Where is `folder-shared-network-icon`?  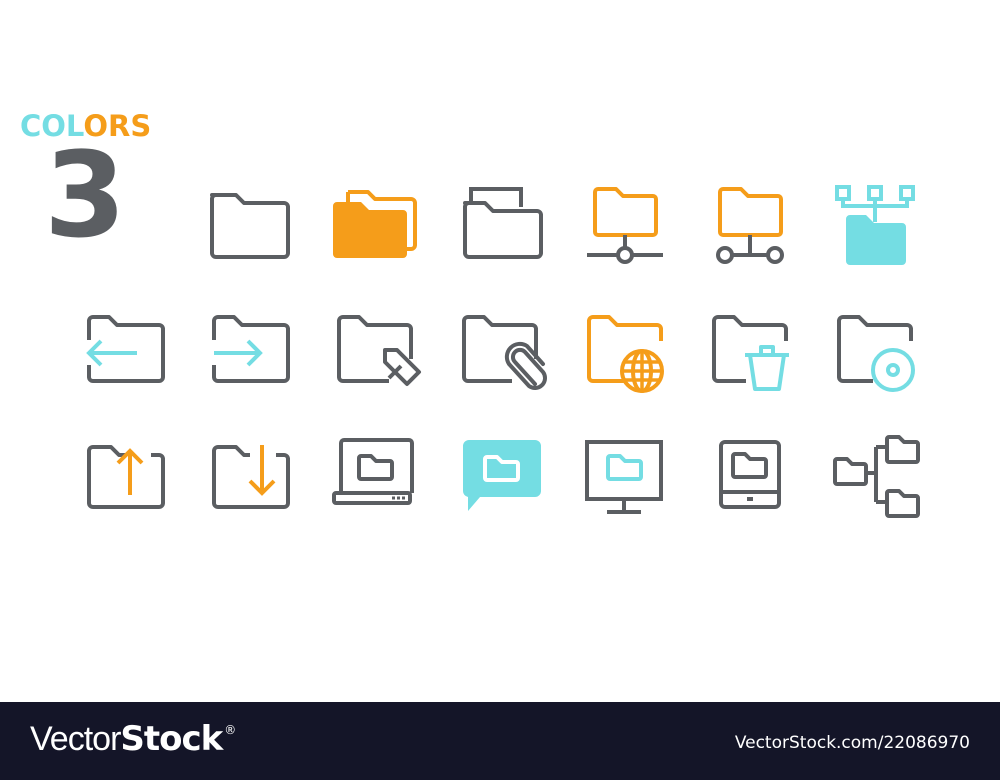 folder-shared-network-icon is located at coordinates (750, 225).